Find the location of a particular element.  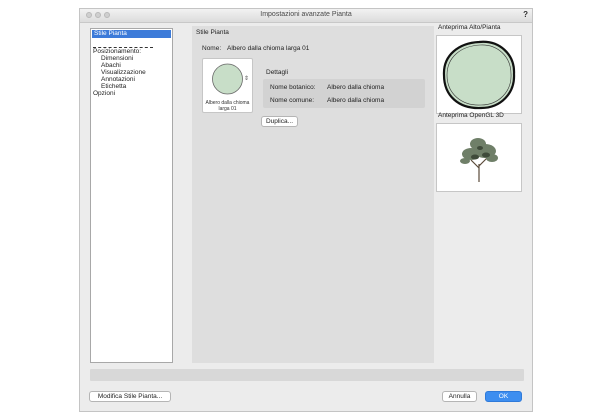

status-bar is located at coordinates (307, 375).